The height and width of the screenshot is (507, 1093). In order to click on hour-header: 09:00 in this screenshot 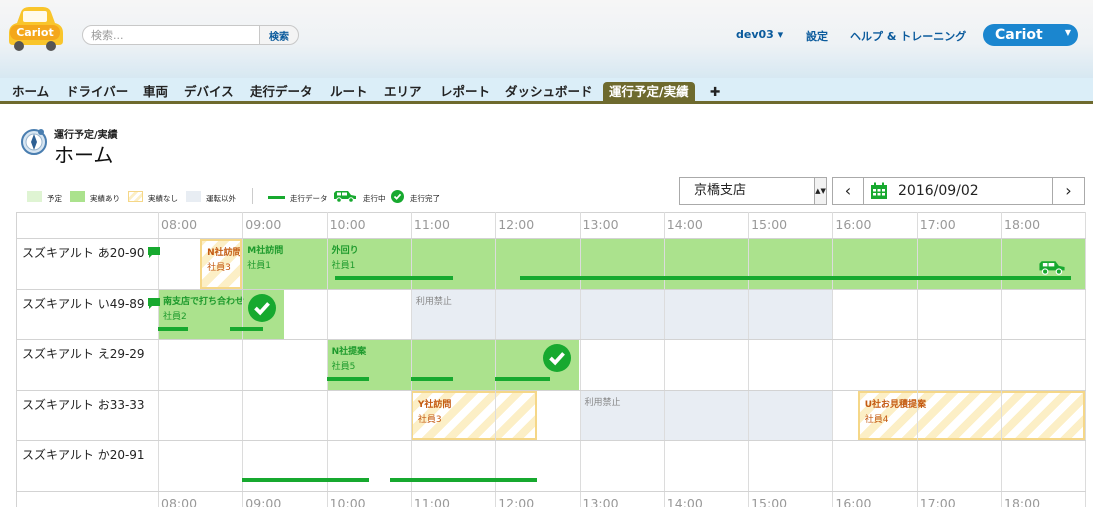, I will do `click(263, 224)`.